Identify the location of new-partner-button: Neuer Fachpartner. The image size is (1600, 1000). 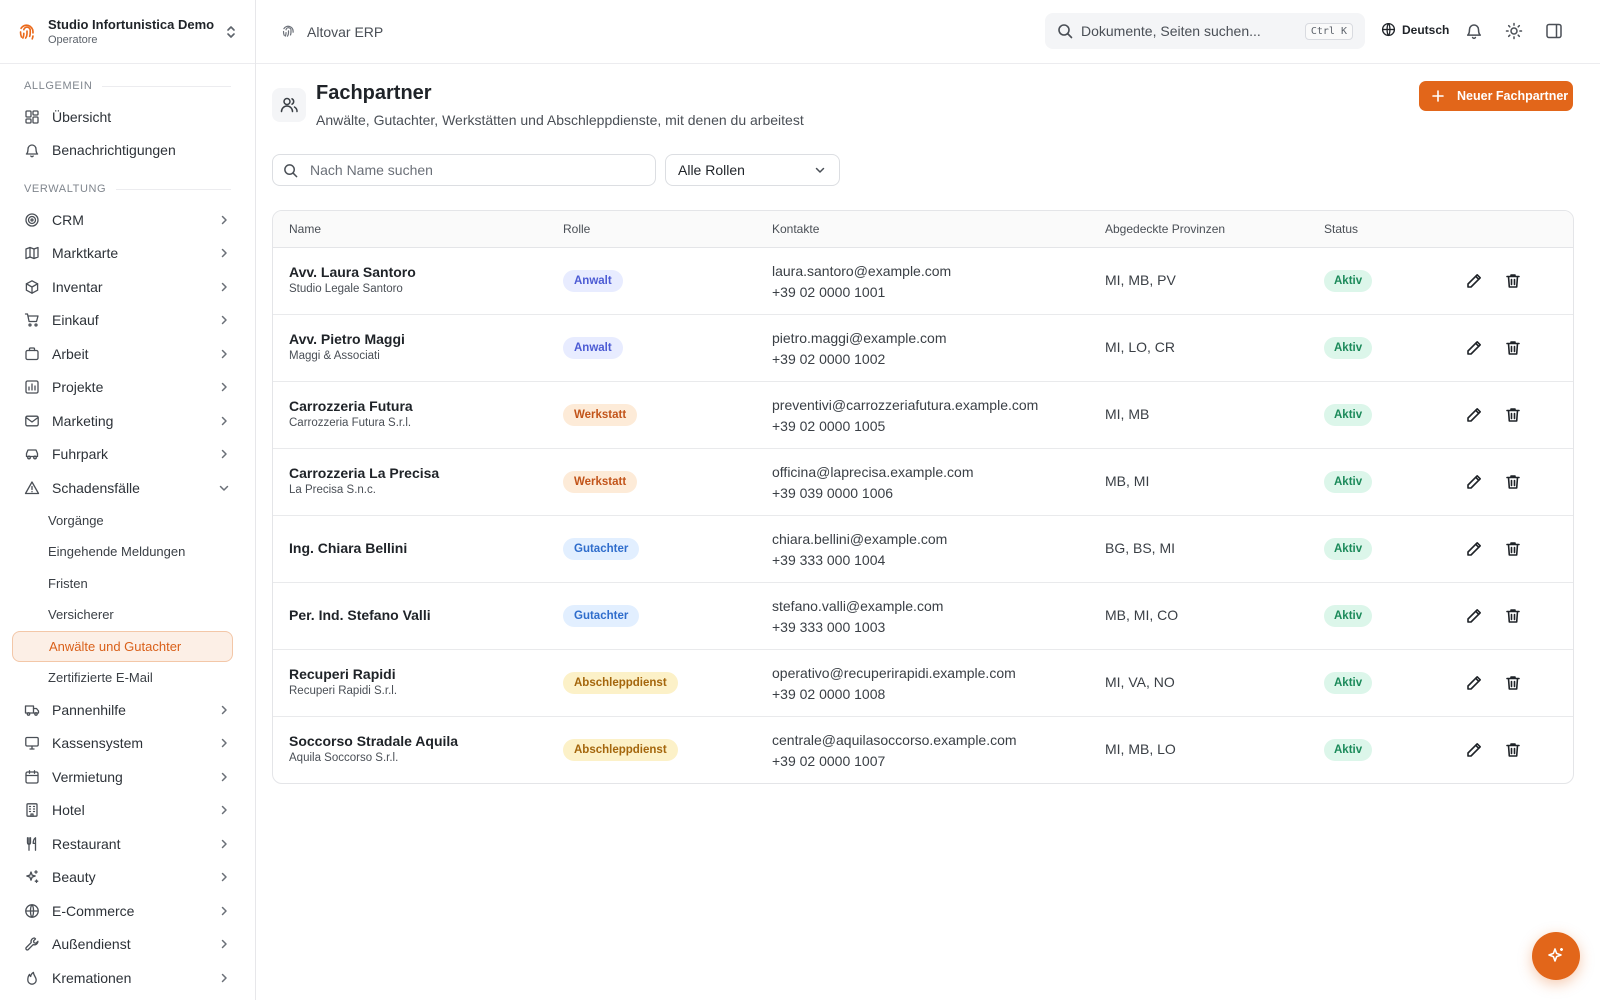
(1496, 96).